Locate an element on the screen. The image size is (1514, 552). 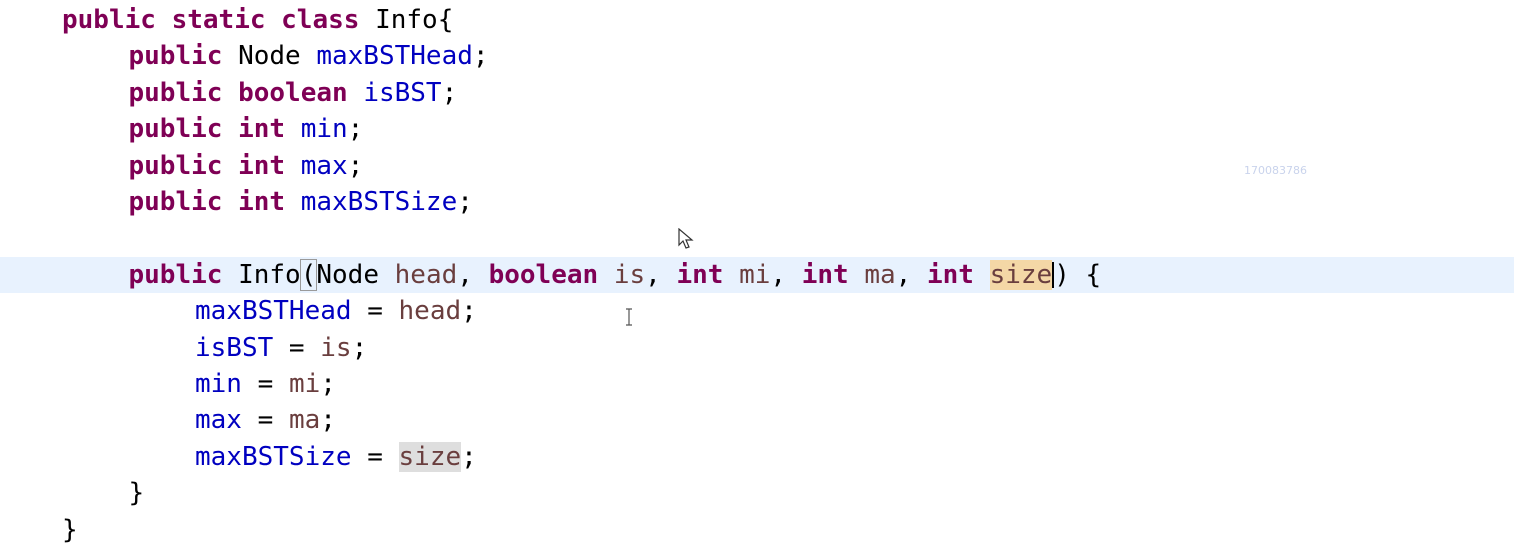
code-line: public static class Info{ is located at coordinates (757, 20).